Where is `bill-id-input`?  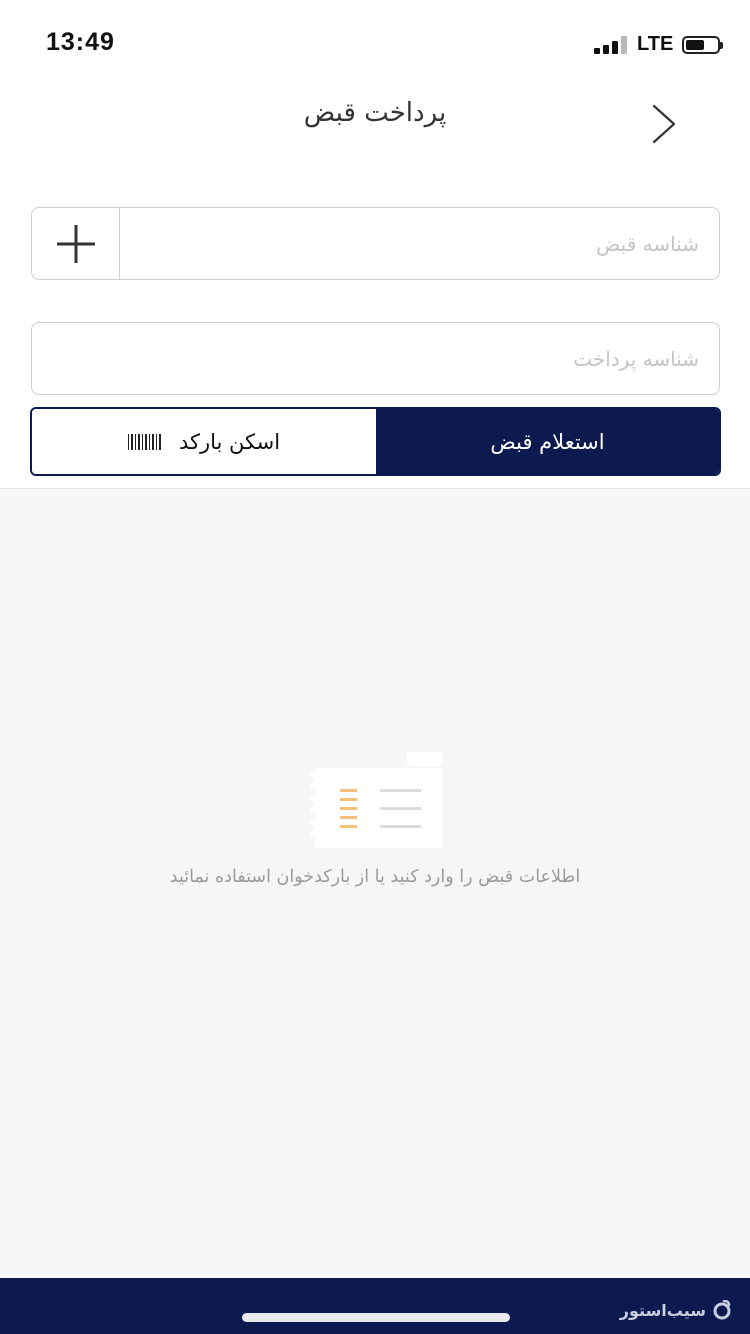
bill-id-input is located at coordinates (415, 243).